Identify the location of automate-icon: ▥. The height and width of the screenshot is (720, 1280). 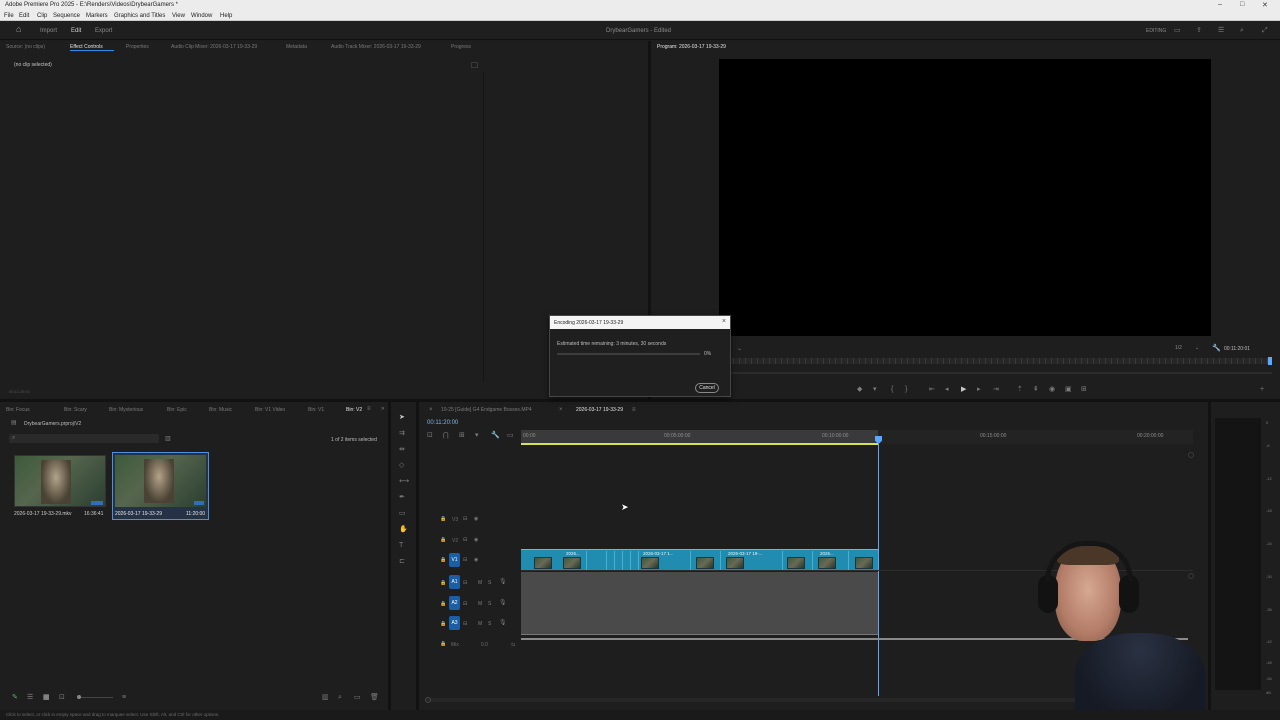
(325, 697).